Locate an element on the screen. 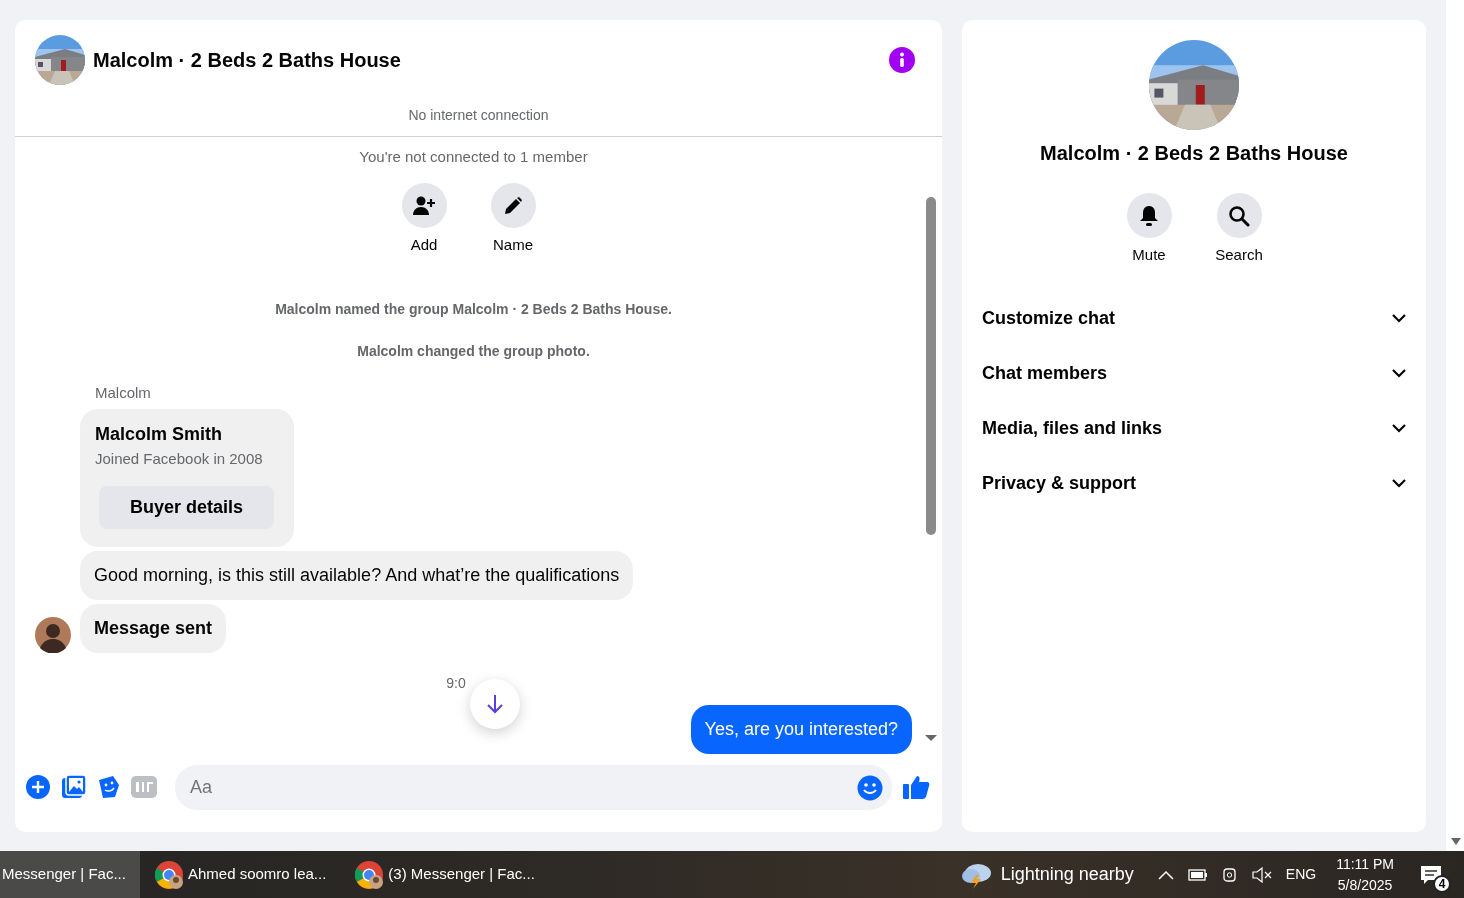 The image size is (1464, 898). image-icon is located at coordinates (74, 787).